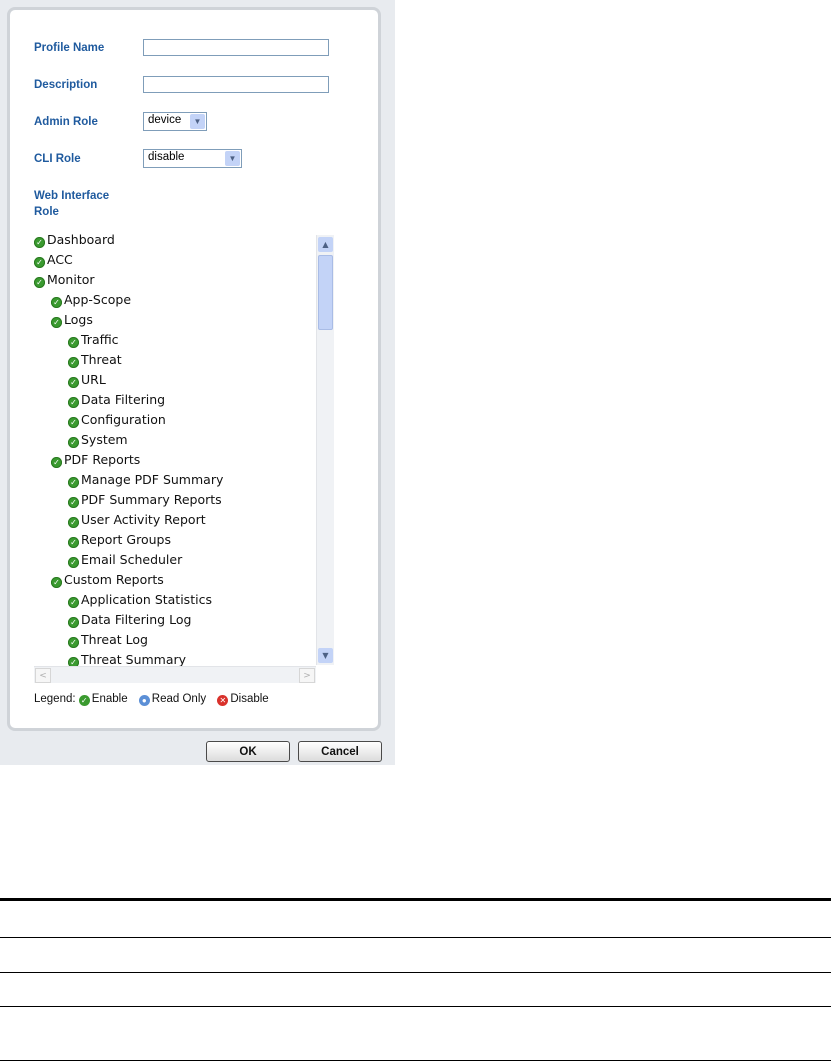 The height and width of the screenshot is (1063, 831). Describe the element at coordinates (126, 539) in the screenshot. I see `tree-item-label: Report Groups` at that location.